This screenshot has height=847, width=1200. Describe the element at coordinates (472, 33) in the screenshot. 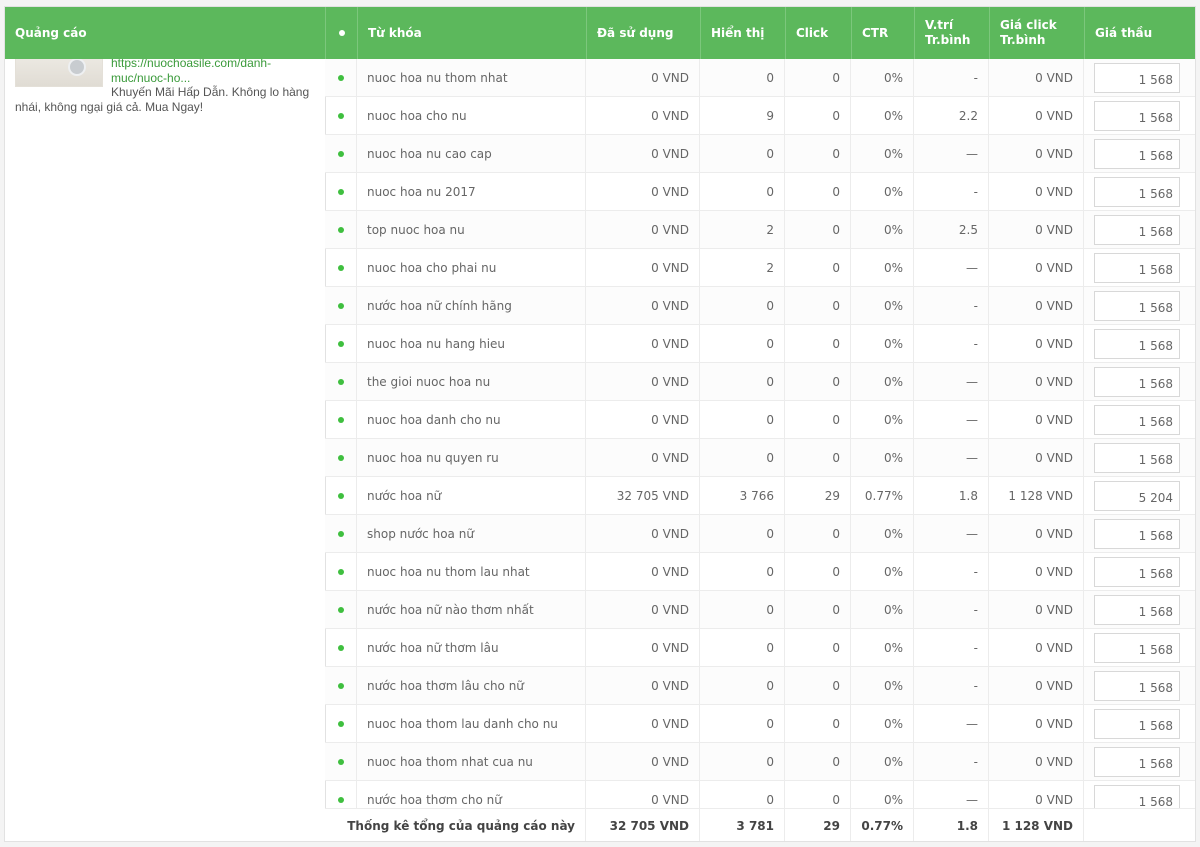

I see `header-keyword: Từ khóa` at that location.